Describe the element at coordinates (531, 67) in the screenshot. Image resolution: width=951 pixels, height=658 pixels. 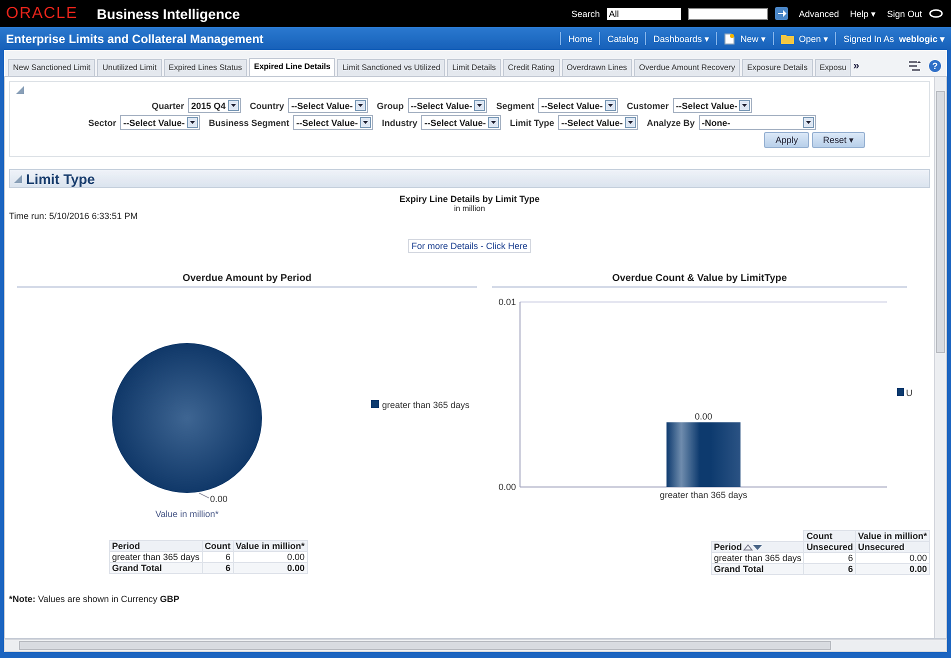
I see `dashboard-tab: Credit Rating` at that location.